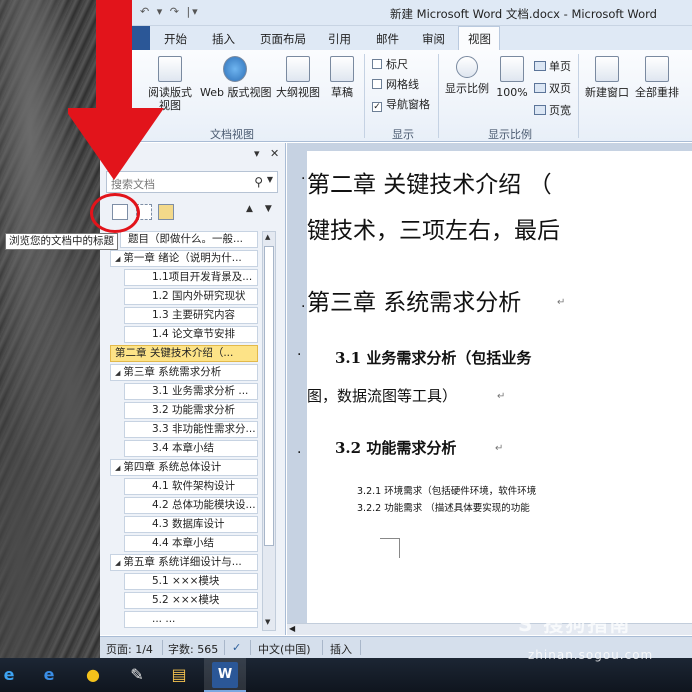 The width and height of the screenshot is (692, 692). What do you see at coordinates (283, 39) in the screenshot?
I see `tab-page-layout: 页面布局` at bounding box center [283, 39].